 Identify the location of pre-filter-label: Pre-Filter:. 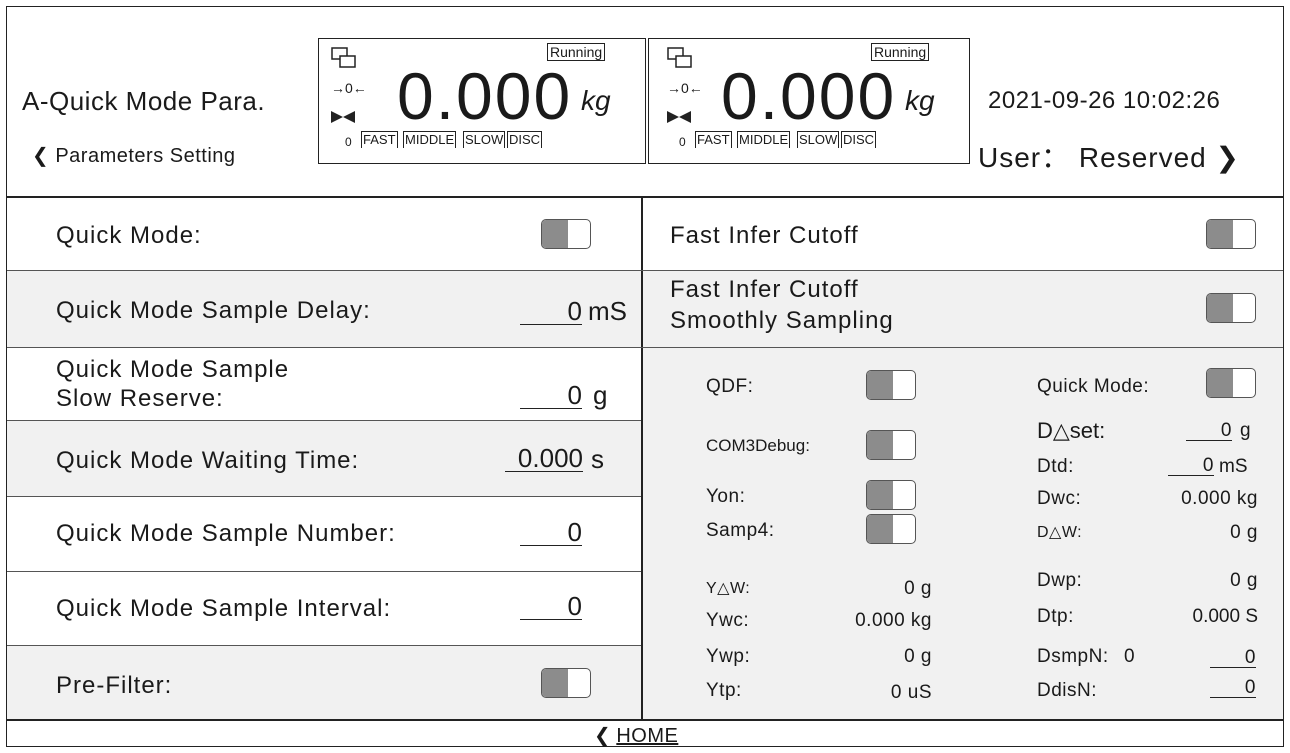
(114, 685).